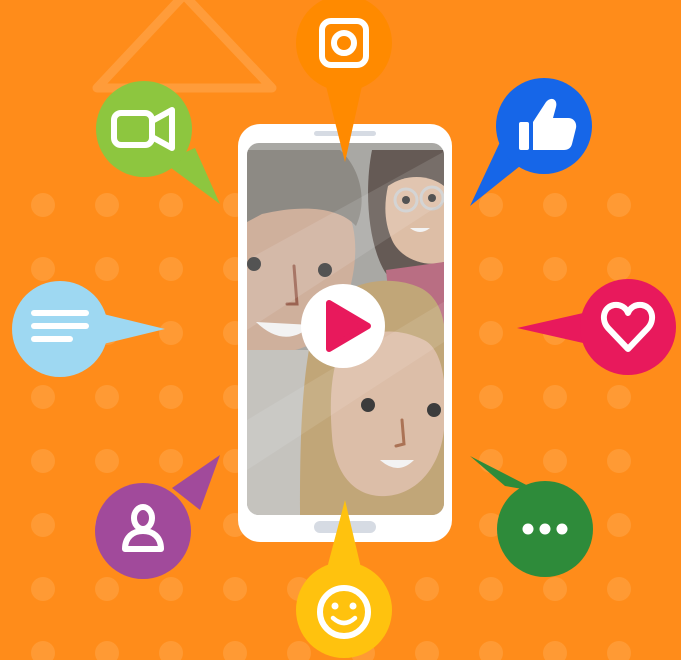 The height and width of the screenshot is (660, 681). Describe the element at coordinates (343, 326) in the screenshot. I see `play-button` at that location.